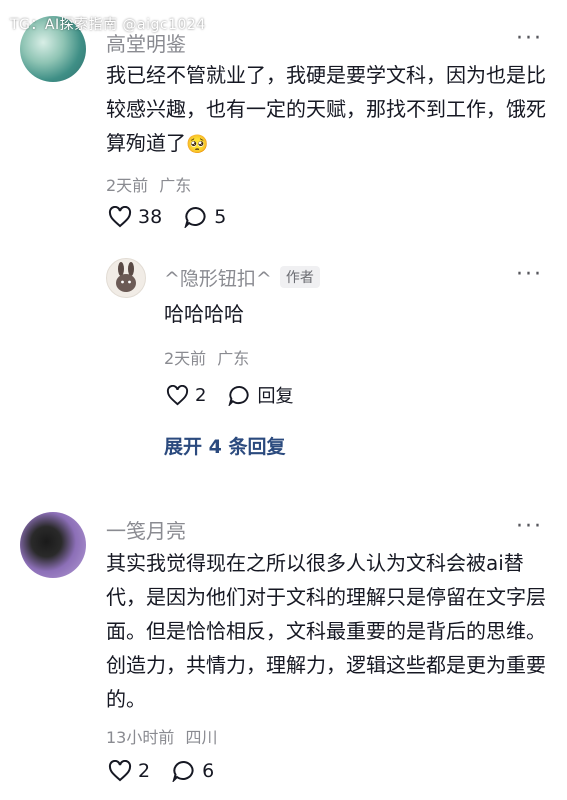 The width and height of the screenshot is (567, 800). What do you see at coordinates (204, 314) in the screenshot?
I see `reply-text: 哈哈哈哈` at bounding box center [204, 314].